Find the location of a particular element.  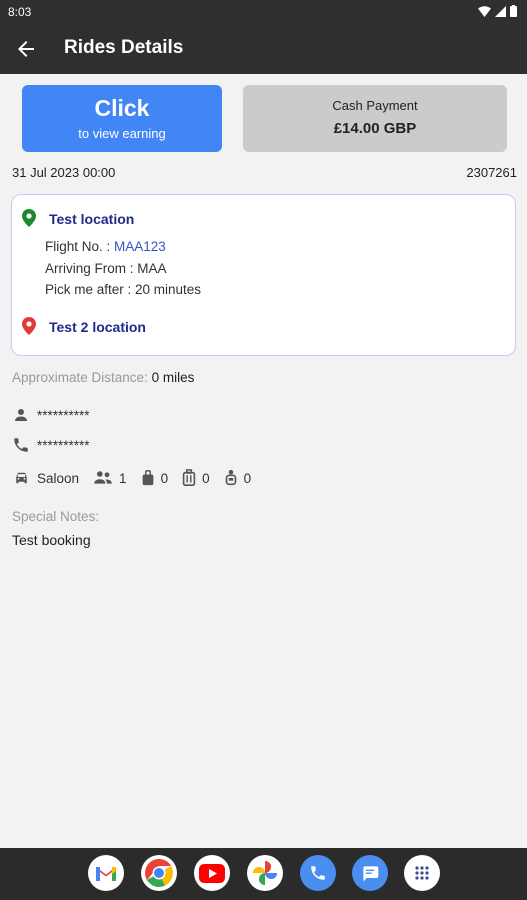

payment-label: Cash Payment is located at coordinates (375, 105).